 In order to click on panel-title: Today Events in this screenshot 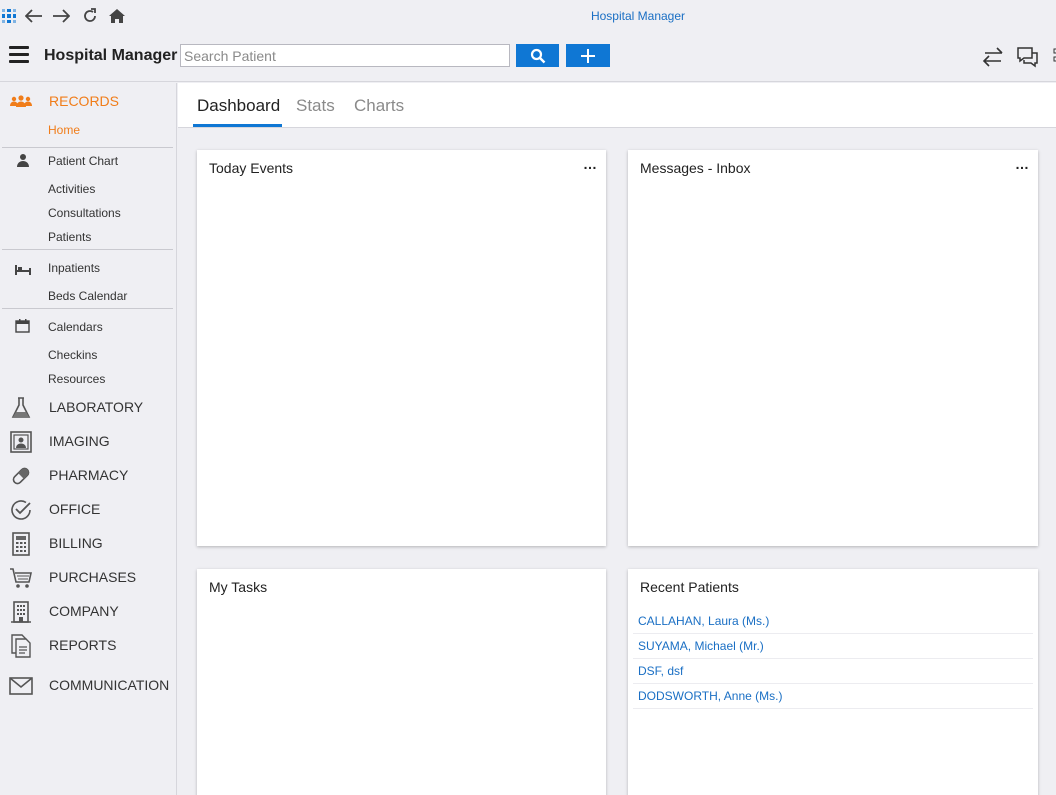, I will do `click(251, 168)`.